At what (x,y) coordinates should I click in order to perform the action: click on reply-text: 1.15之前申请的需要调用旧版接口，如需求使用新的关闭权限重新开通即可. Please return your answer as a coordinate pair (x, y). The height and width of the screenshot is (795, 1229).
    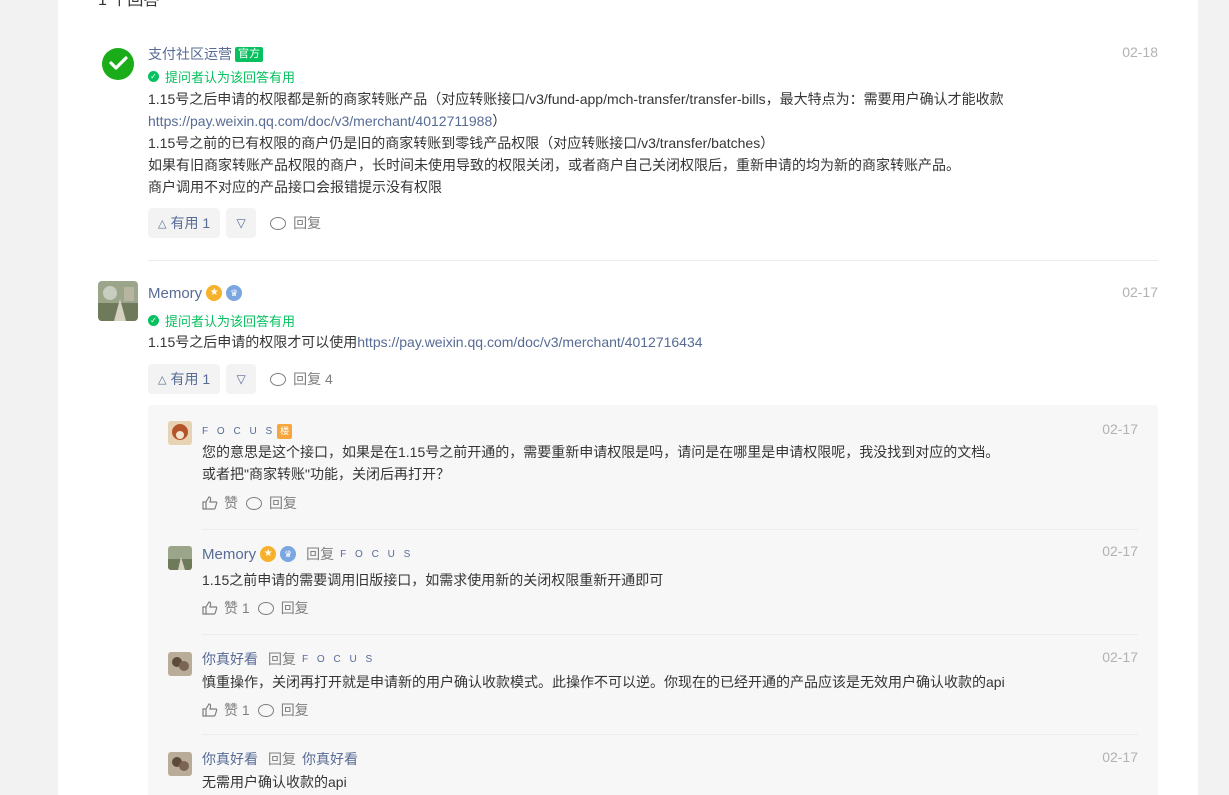
    Looking at the image, I should click on (670, 580).